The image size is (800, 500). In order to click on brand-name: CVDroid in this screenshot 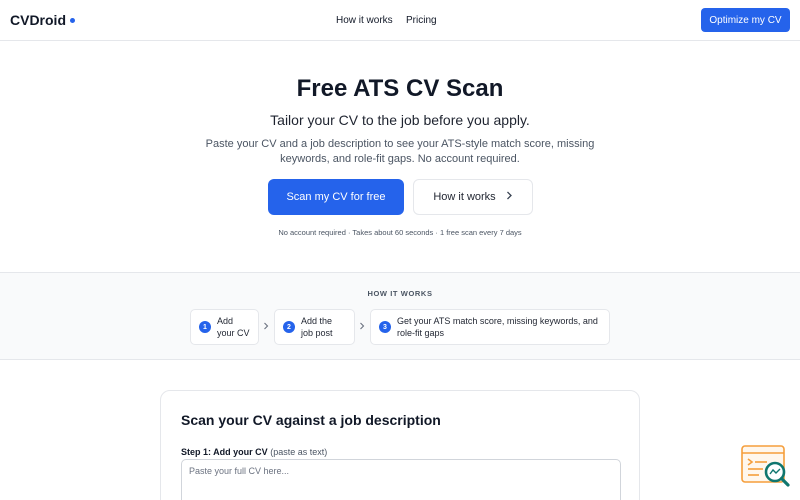, I will do `click(38, 20)`.